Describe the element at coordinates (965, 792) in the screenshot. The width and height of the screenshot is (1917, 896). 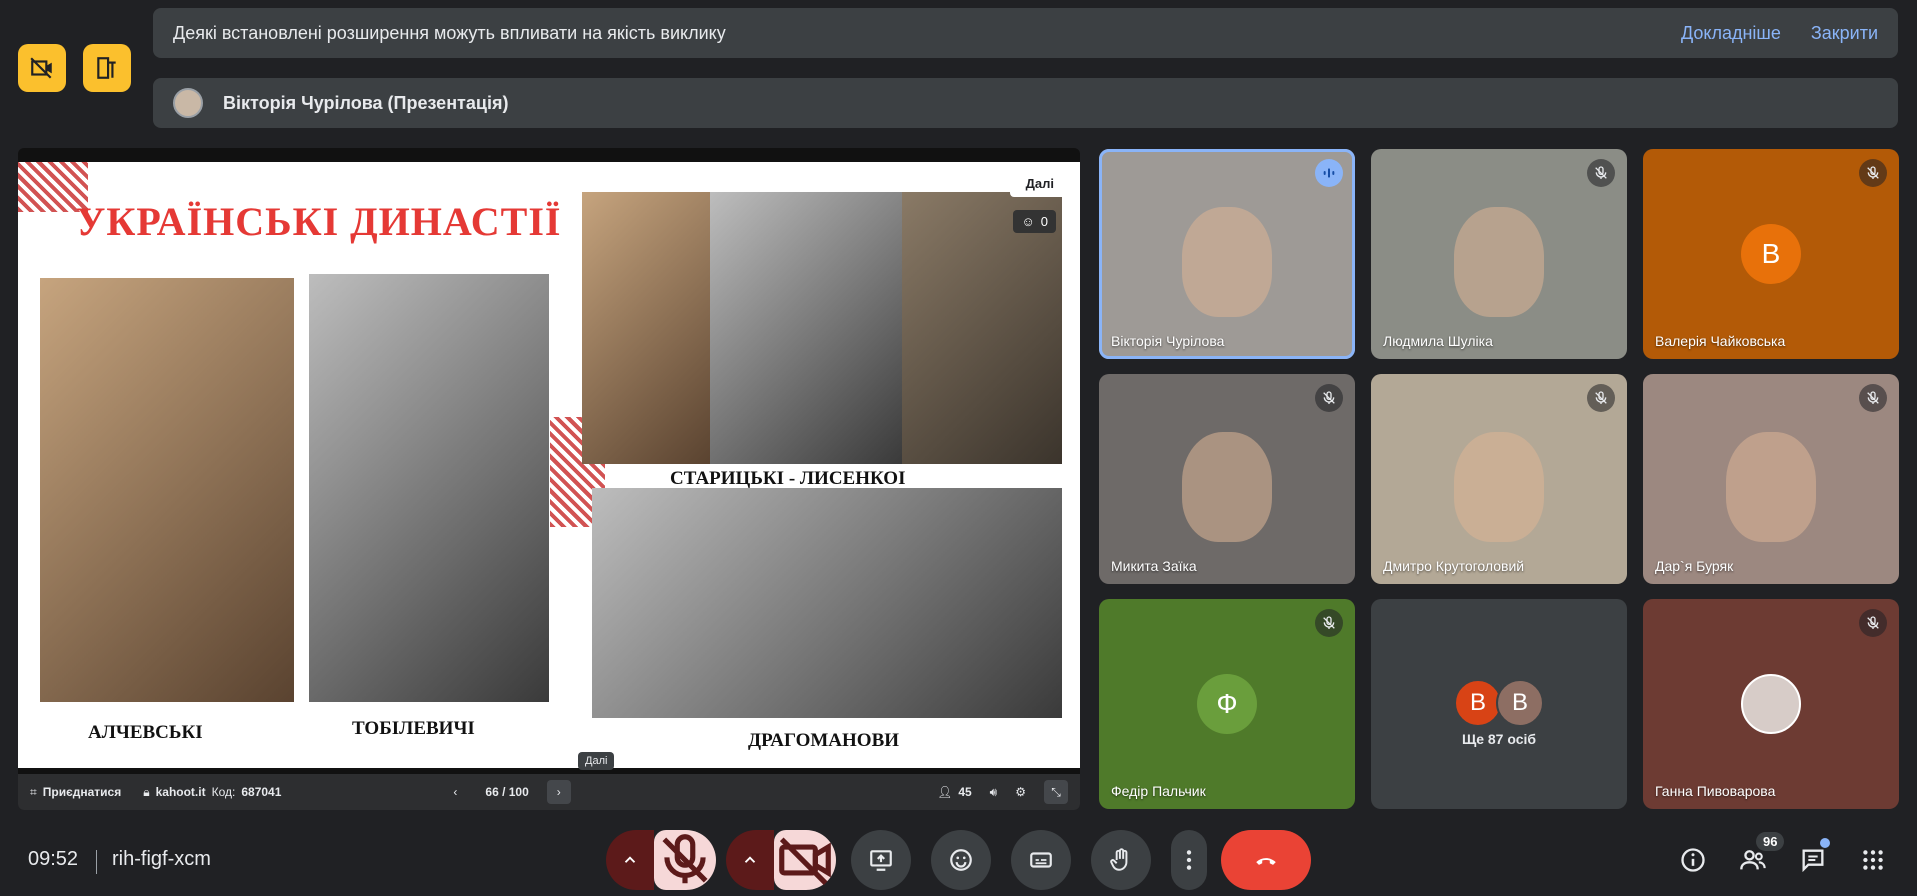
I see `participants-count: 45` at that location.